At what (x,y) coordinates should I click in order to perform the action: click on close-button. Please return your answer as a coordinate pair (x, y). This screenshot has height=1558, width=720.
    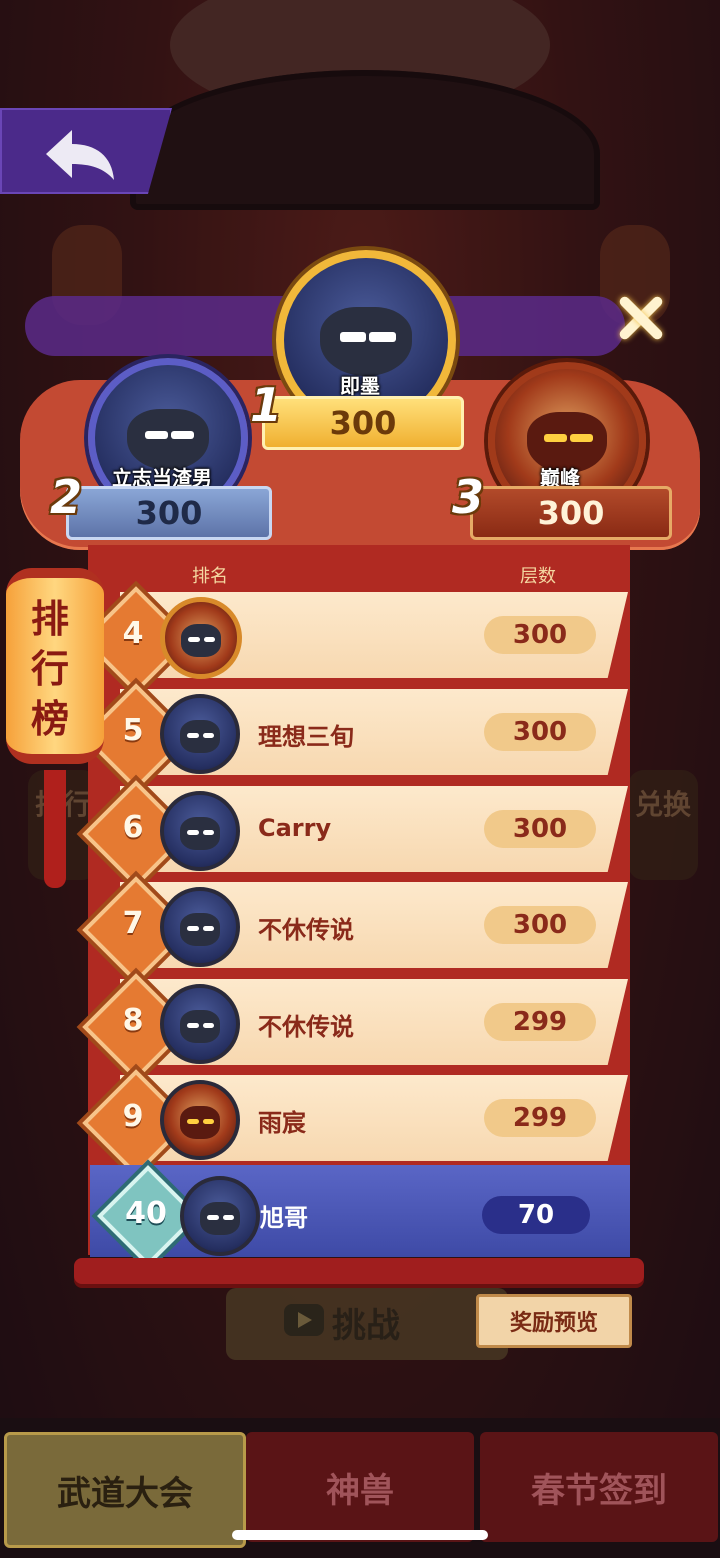
    Looking at the image, I should click on (640, 318).